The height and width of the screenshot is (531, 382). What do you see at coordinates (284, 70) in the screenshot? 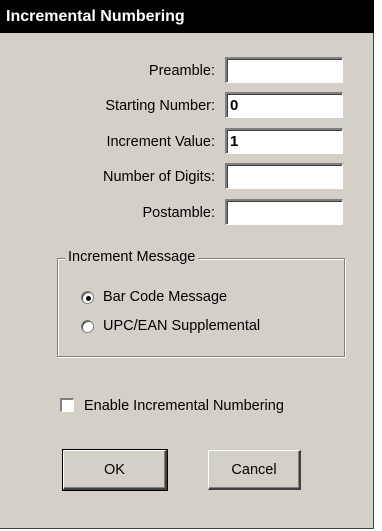
I see `preamble-input` at bounding box center [284, 70].